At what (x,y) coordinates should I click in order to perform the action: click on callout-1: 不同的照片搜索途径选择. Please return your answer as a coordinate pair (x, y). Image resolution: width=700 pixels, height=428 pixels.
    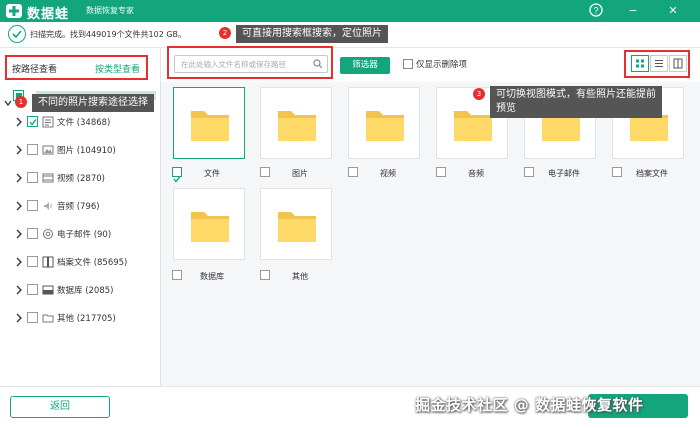
    Looking at the image, I should click on (93, 103).